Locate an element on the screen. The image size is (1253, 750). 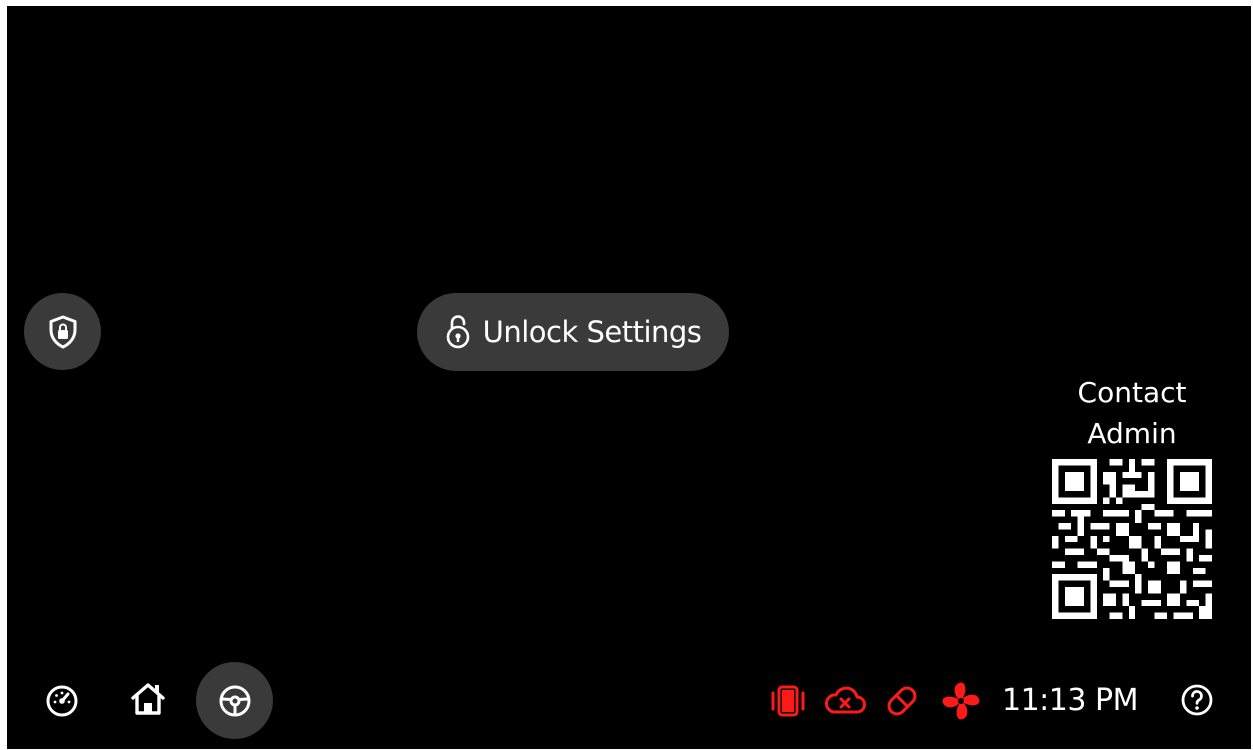
fan-indicator is located at coordinates (961, 701).